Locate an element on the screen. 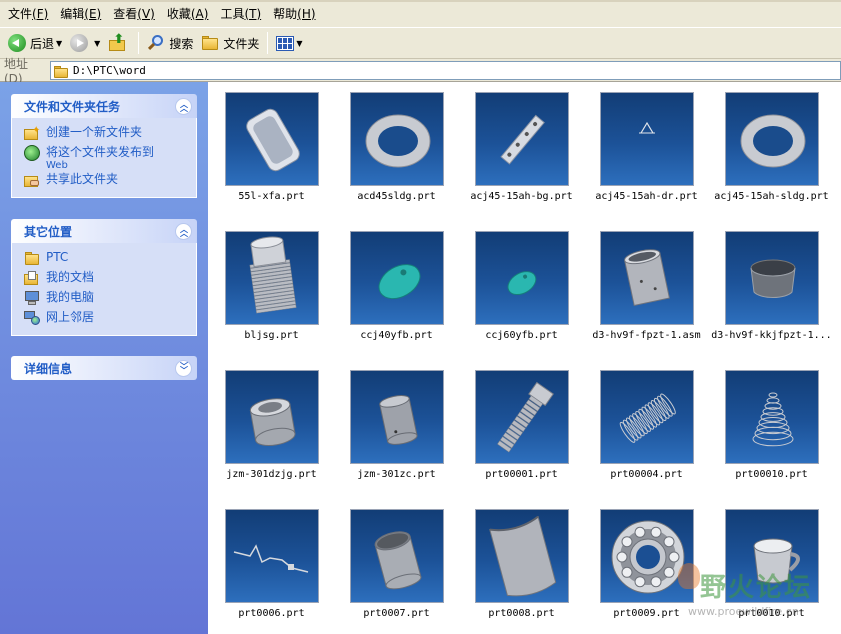 The height and width of the screenshot is (634, 841). place-network: 网上邻居 is located at coordinates (108, 319).